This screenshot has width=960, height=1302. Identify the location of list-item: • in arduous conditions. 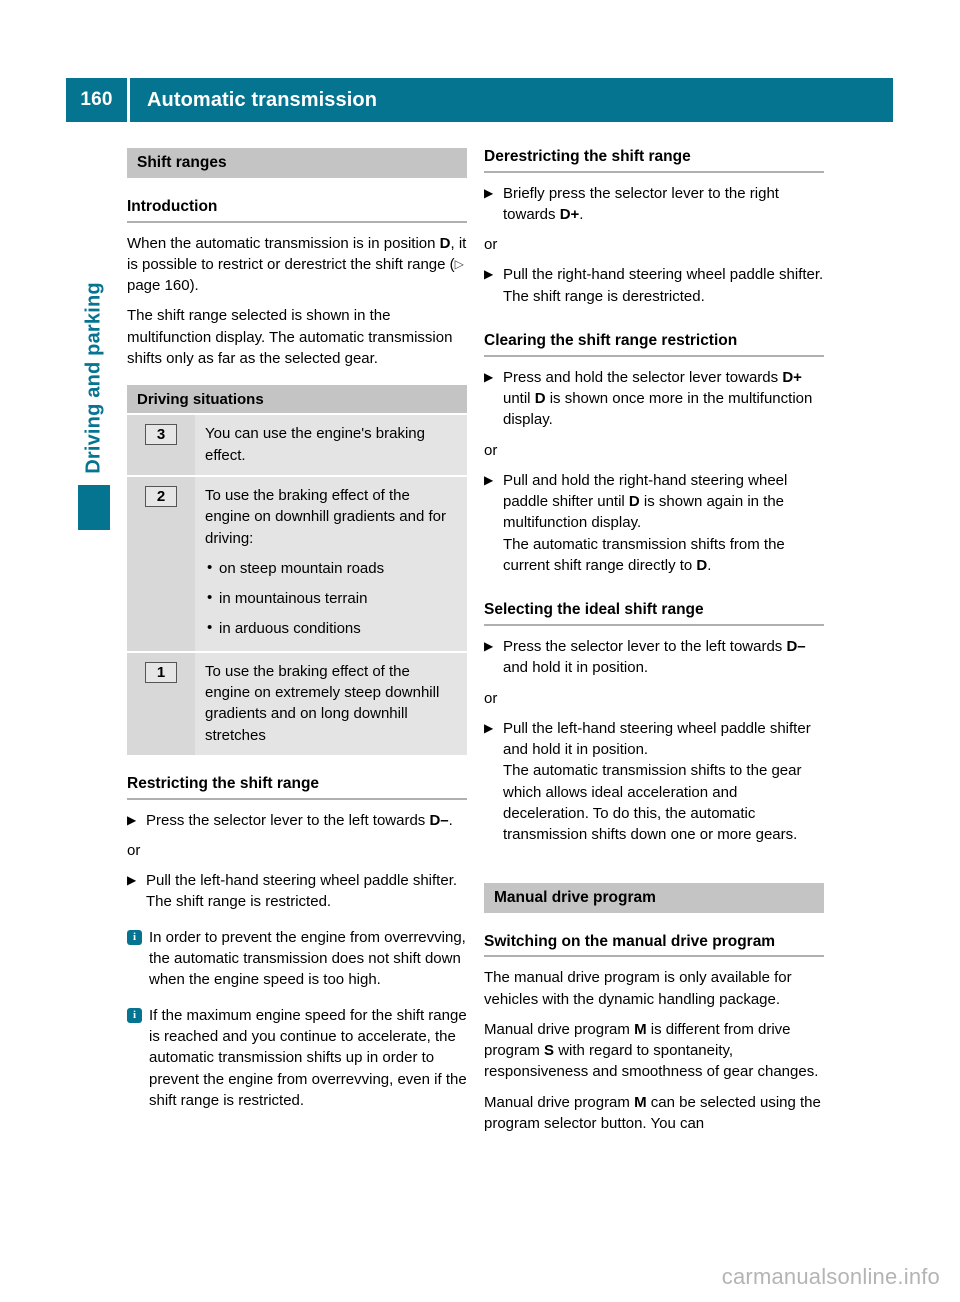
(331, 628).